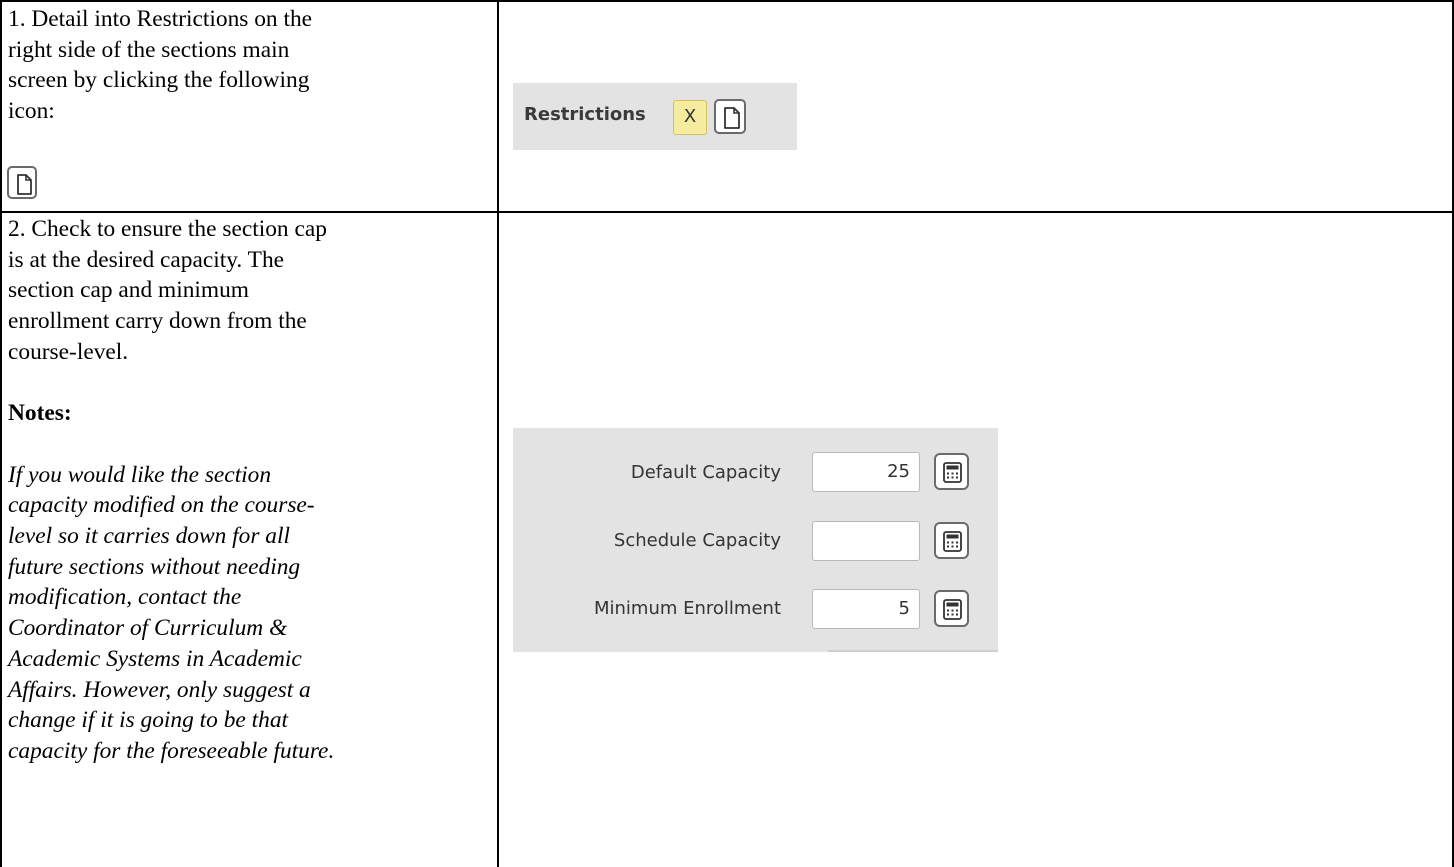 This screenshot has height=867, width=1454. I want to click on instruction-line: 2. Check to ensure the section cap, so click(167, 229).